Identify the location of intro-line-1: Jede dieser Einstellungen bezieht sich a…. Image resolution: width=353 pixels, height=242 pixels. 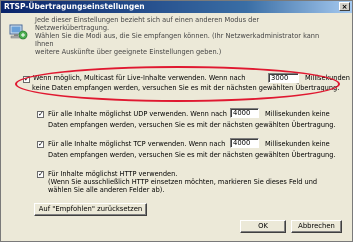
(147, 24).